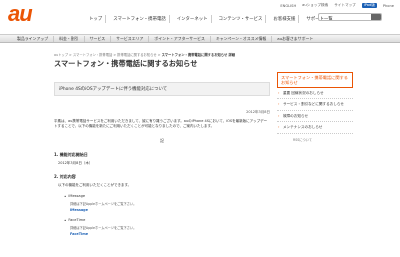 This screenshot has width=400, height=257. I want to click on utility-links: ENGLISH auショップ検索 サイトマップ iPad版 Phone, so click(337, 5).